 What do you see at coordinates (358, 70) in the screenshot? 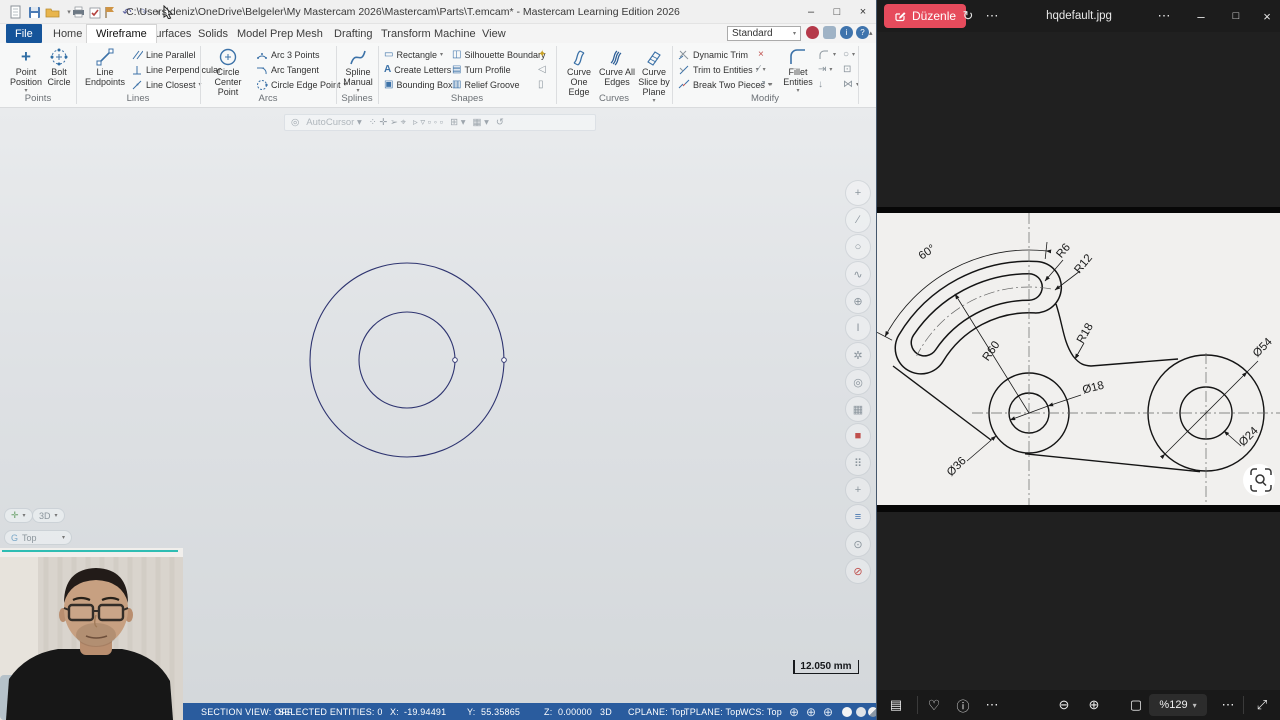
I see `spline-manual-button: Spline Manual ▾` at bounding box center [358, 70].